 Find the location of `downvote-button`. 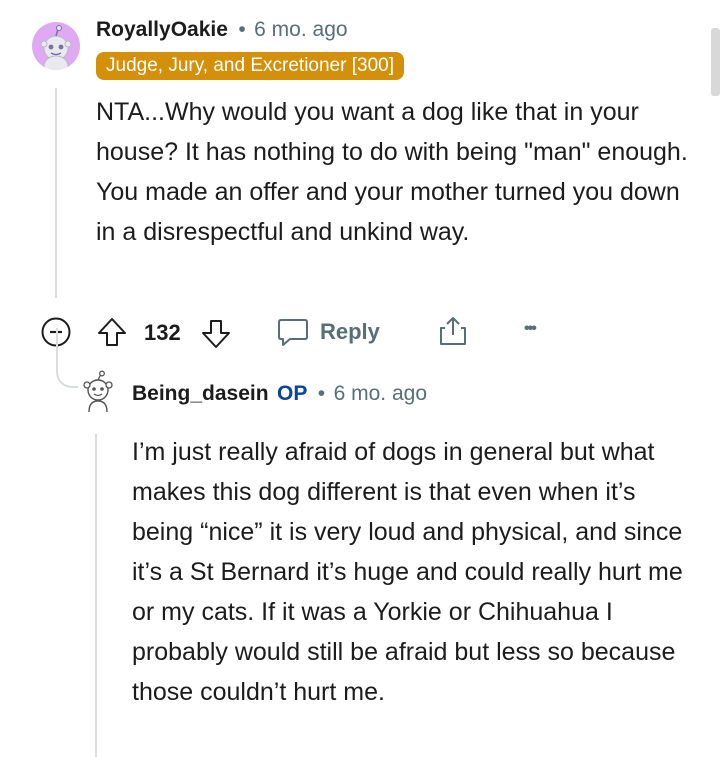

downvote-button is located at coordinates (216, 336).